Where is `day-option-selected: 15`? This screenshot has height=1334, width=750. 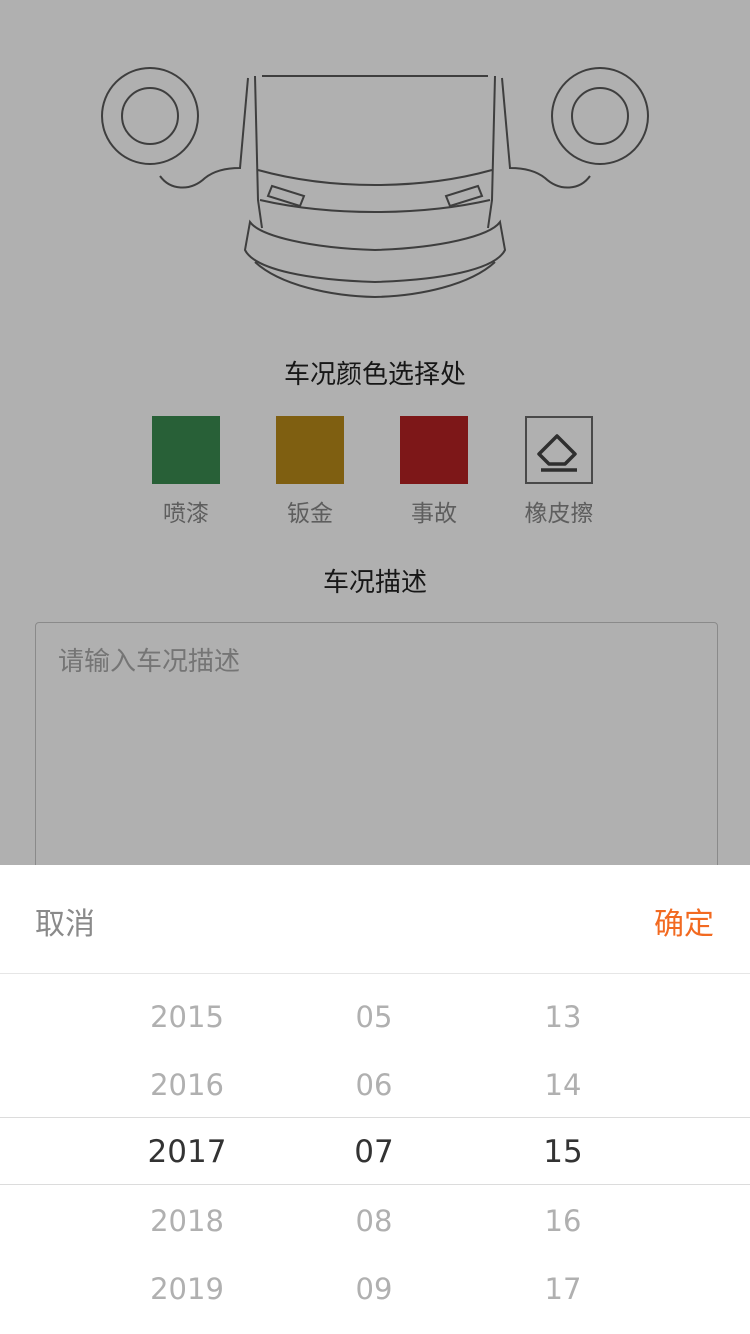
day-option-selected: 15 is located at coordinates (563, 1152).